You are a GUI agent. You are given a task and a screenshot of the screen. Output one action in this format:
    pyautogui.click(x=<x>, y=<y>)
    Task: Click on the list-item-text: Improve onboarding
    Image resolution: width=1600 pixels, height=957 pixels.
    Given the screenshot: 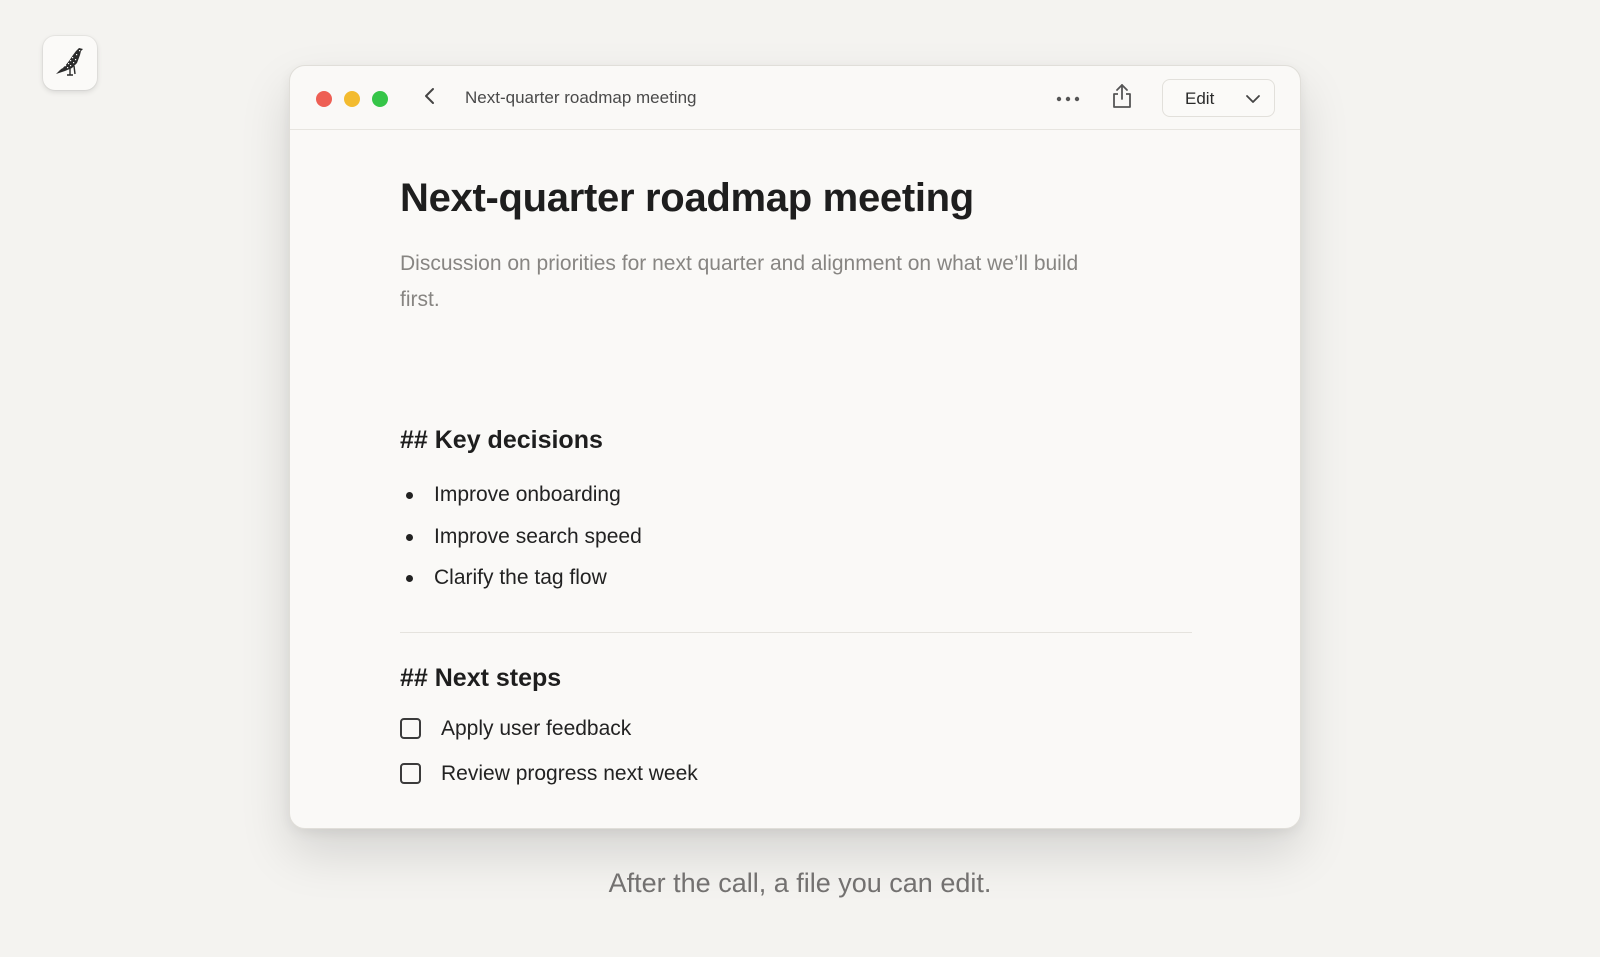 What is the action you would take?
    pyautogui.click(x=527, y=494)
    